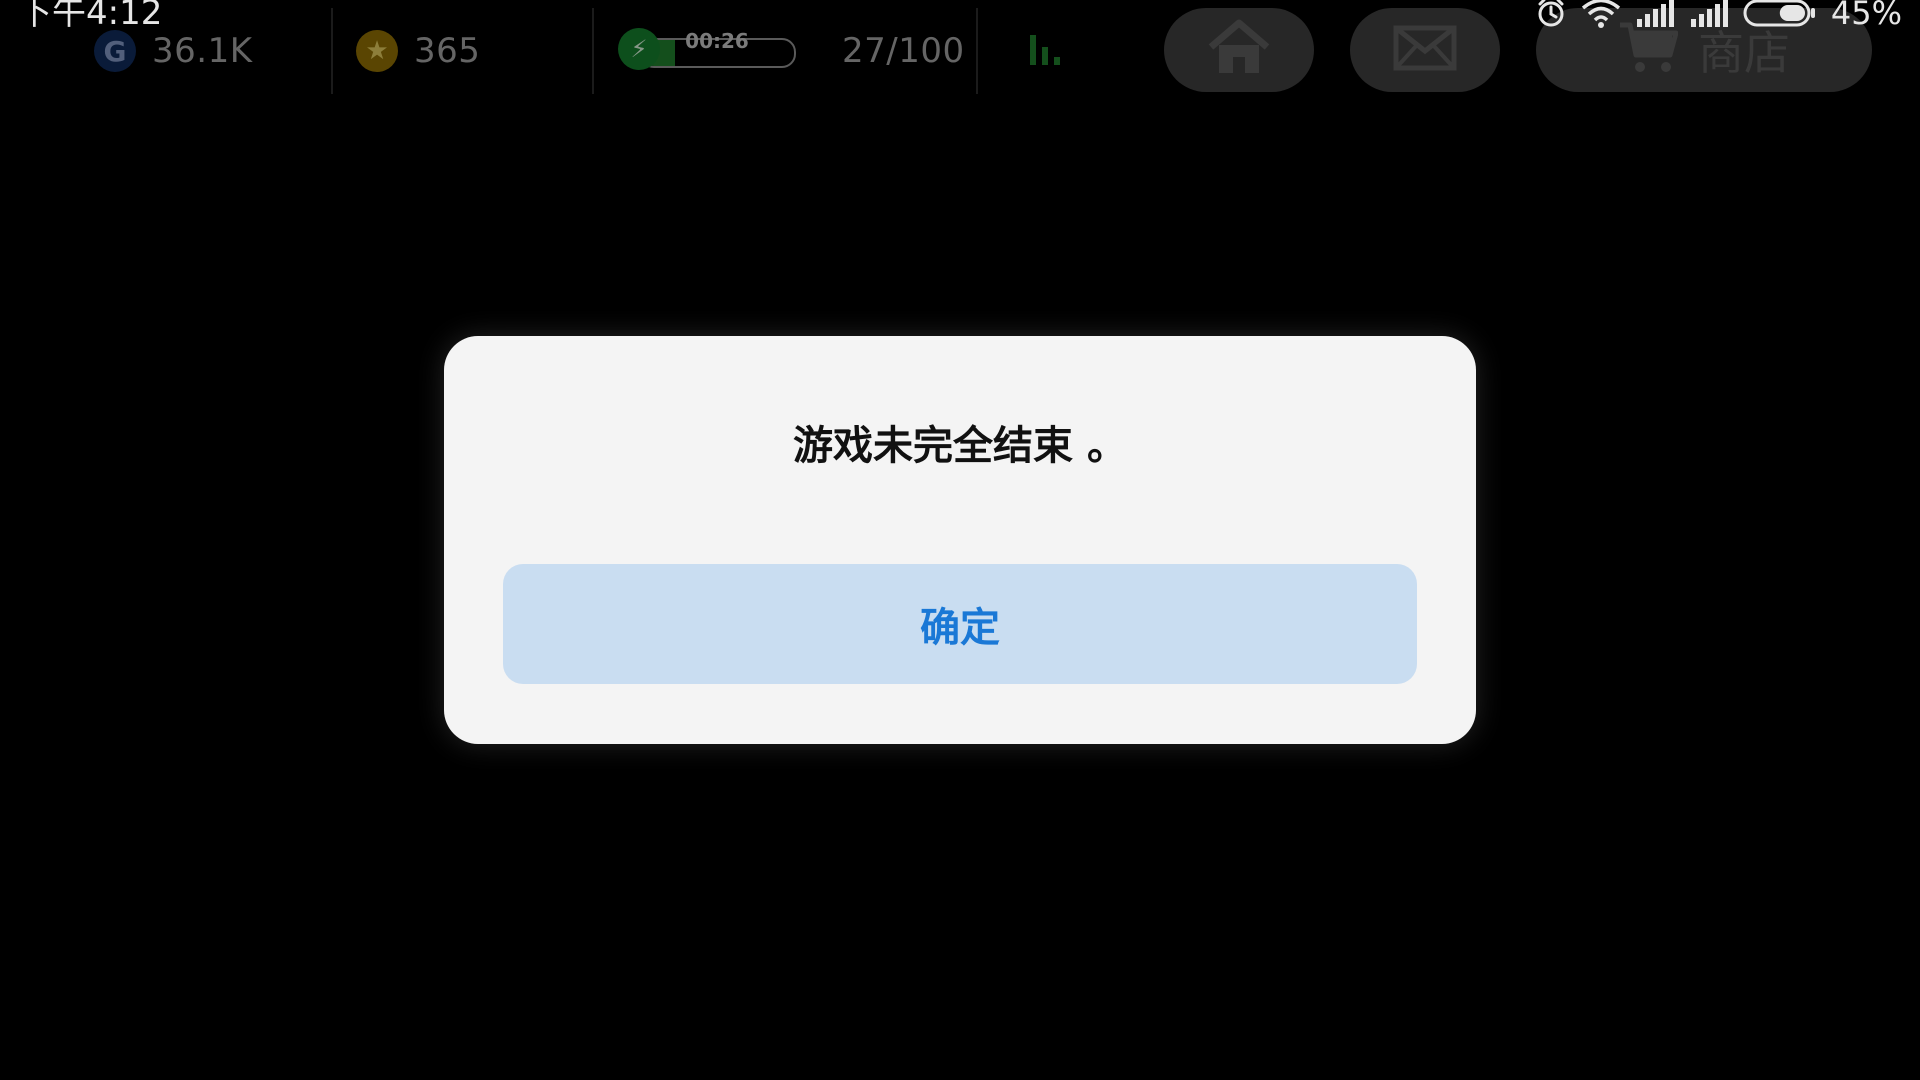  Describe the element at coordinates (1866, 16) in the screenshot. I see `battery-percent: 45%` at that location.